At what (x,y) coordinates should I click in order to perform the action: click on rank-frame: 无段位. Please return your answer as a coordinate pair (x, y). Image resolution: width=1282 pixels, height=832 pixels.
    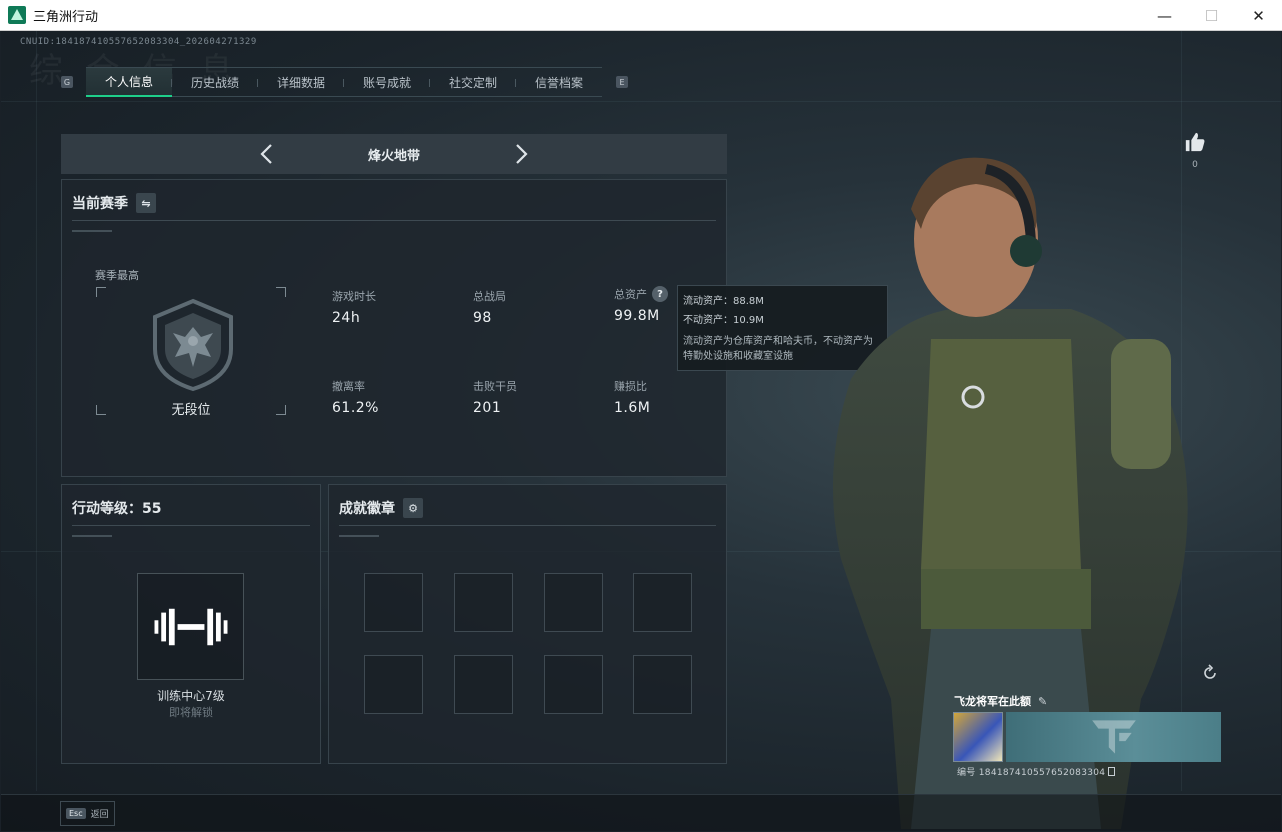
    Looking at the image, I should click on (191, 352).